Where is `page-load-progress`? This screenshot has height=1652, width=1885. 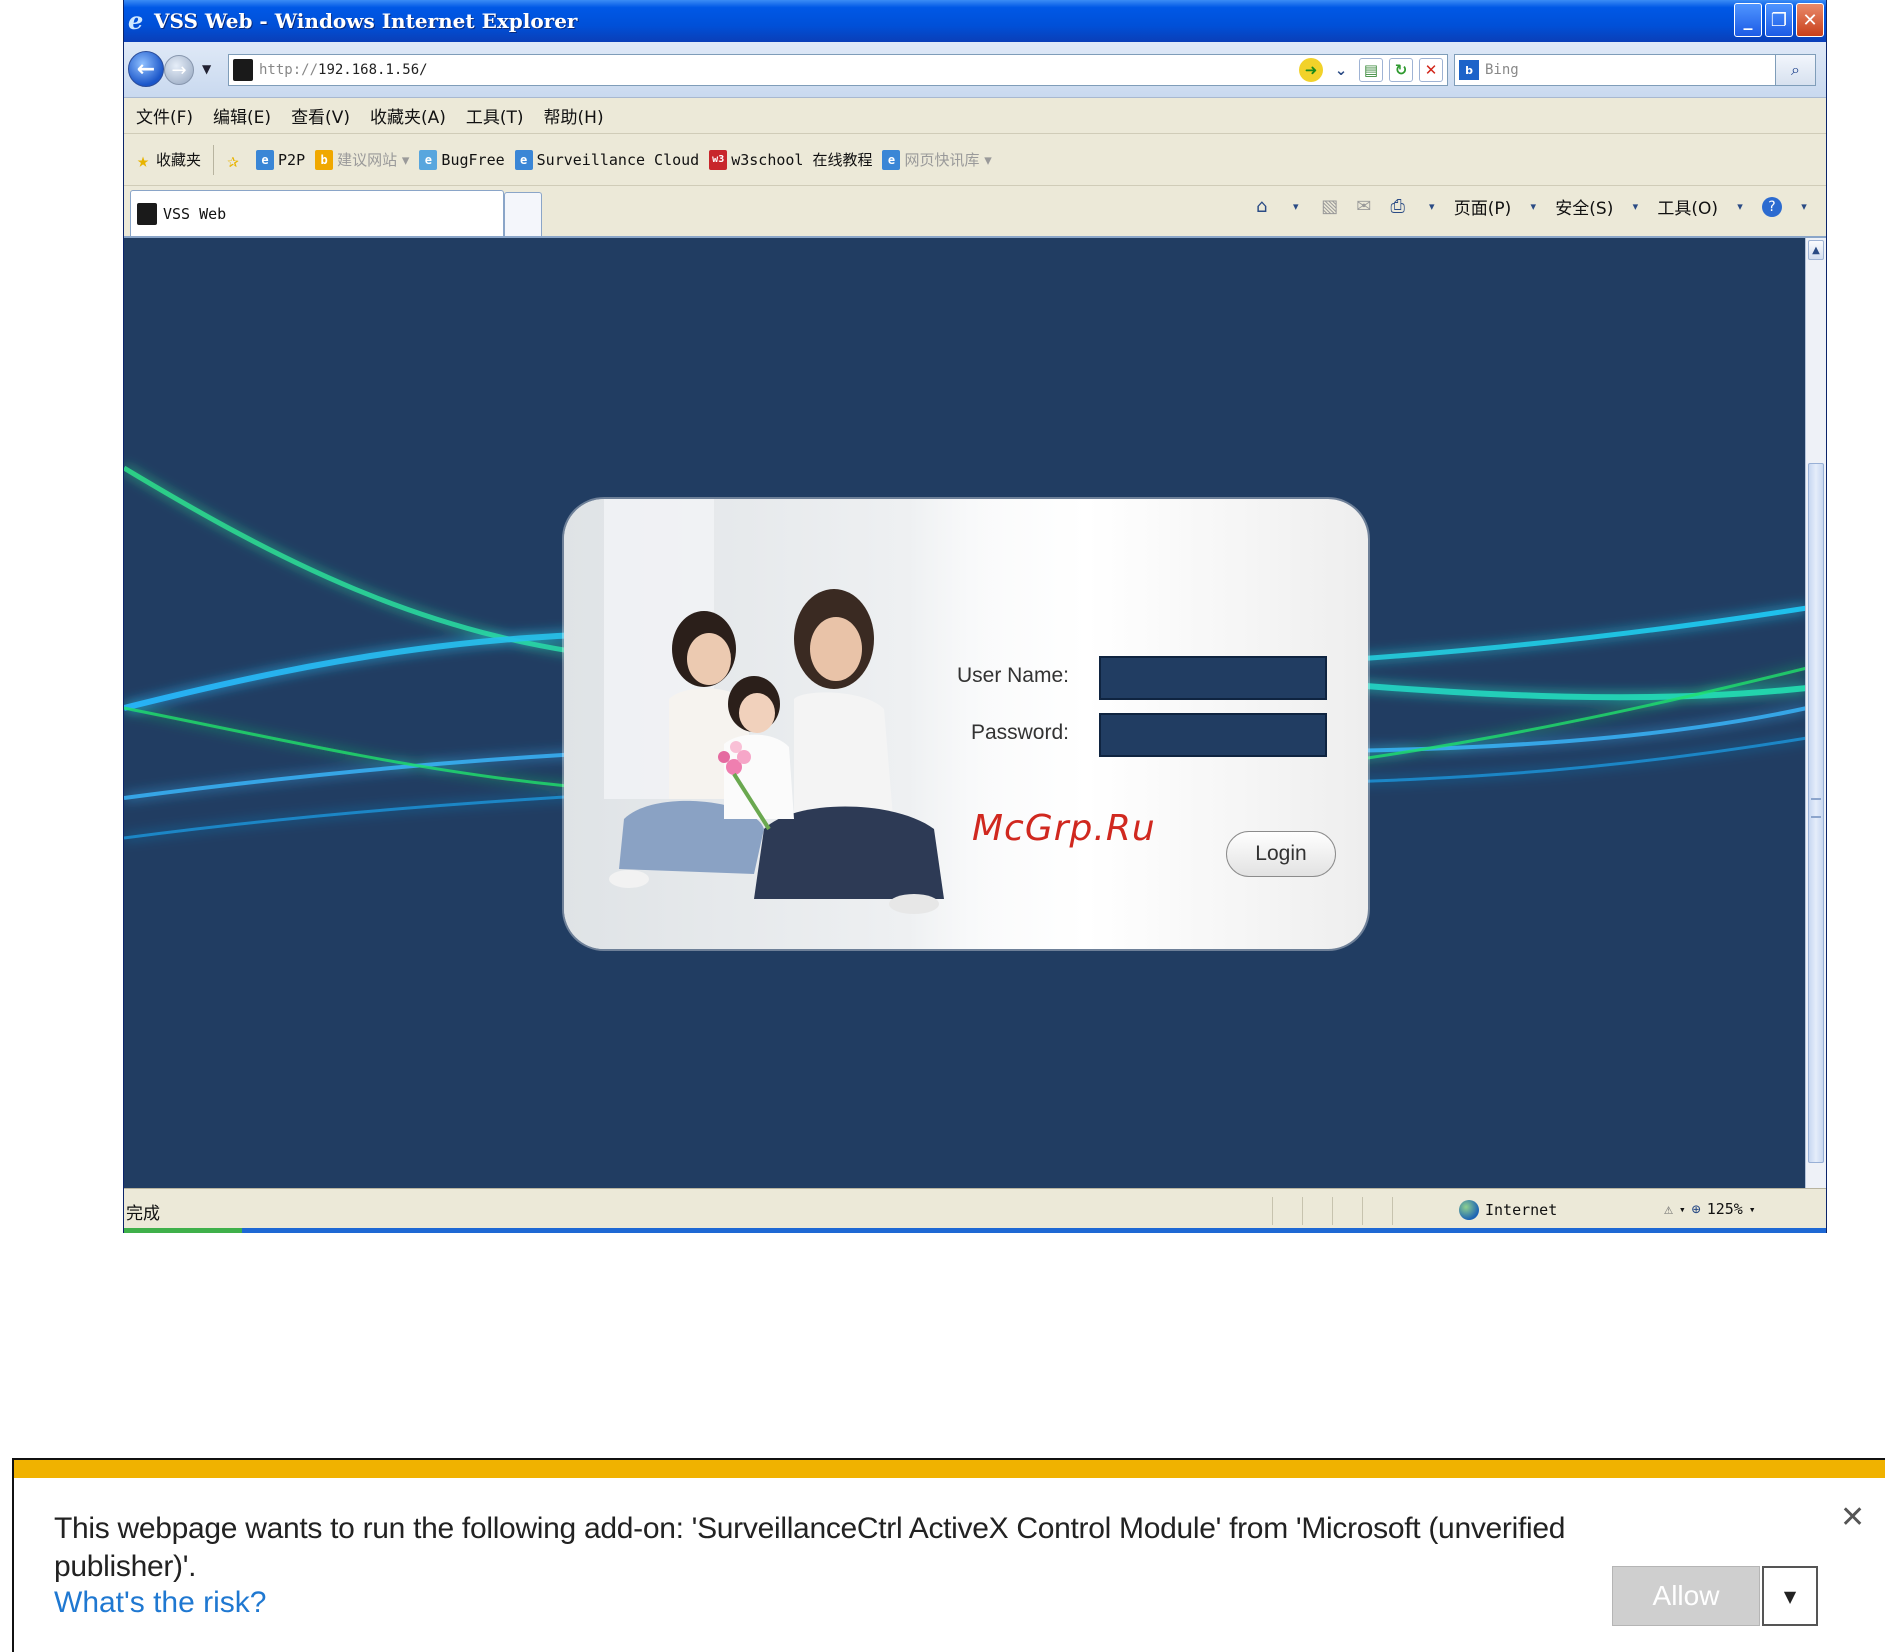
page-load-progress is located at coordinates (975, 1230).